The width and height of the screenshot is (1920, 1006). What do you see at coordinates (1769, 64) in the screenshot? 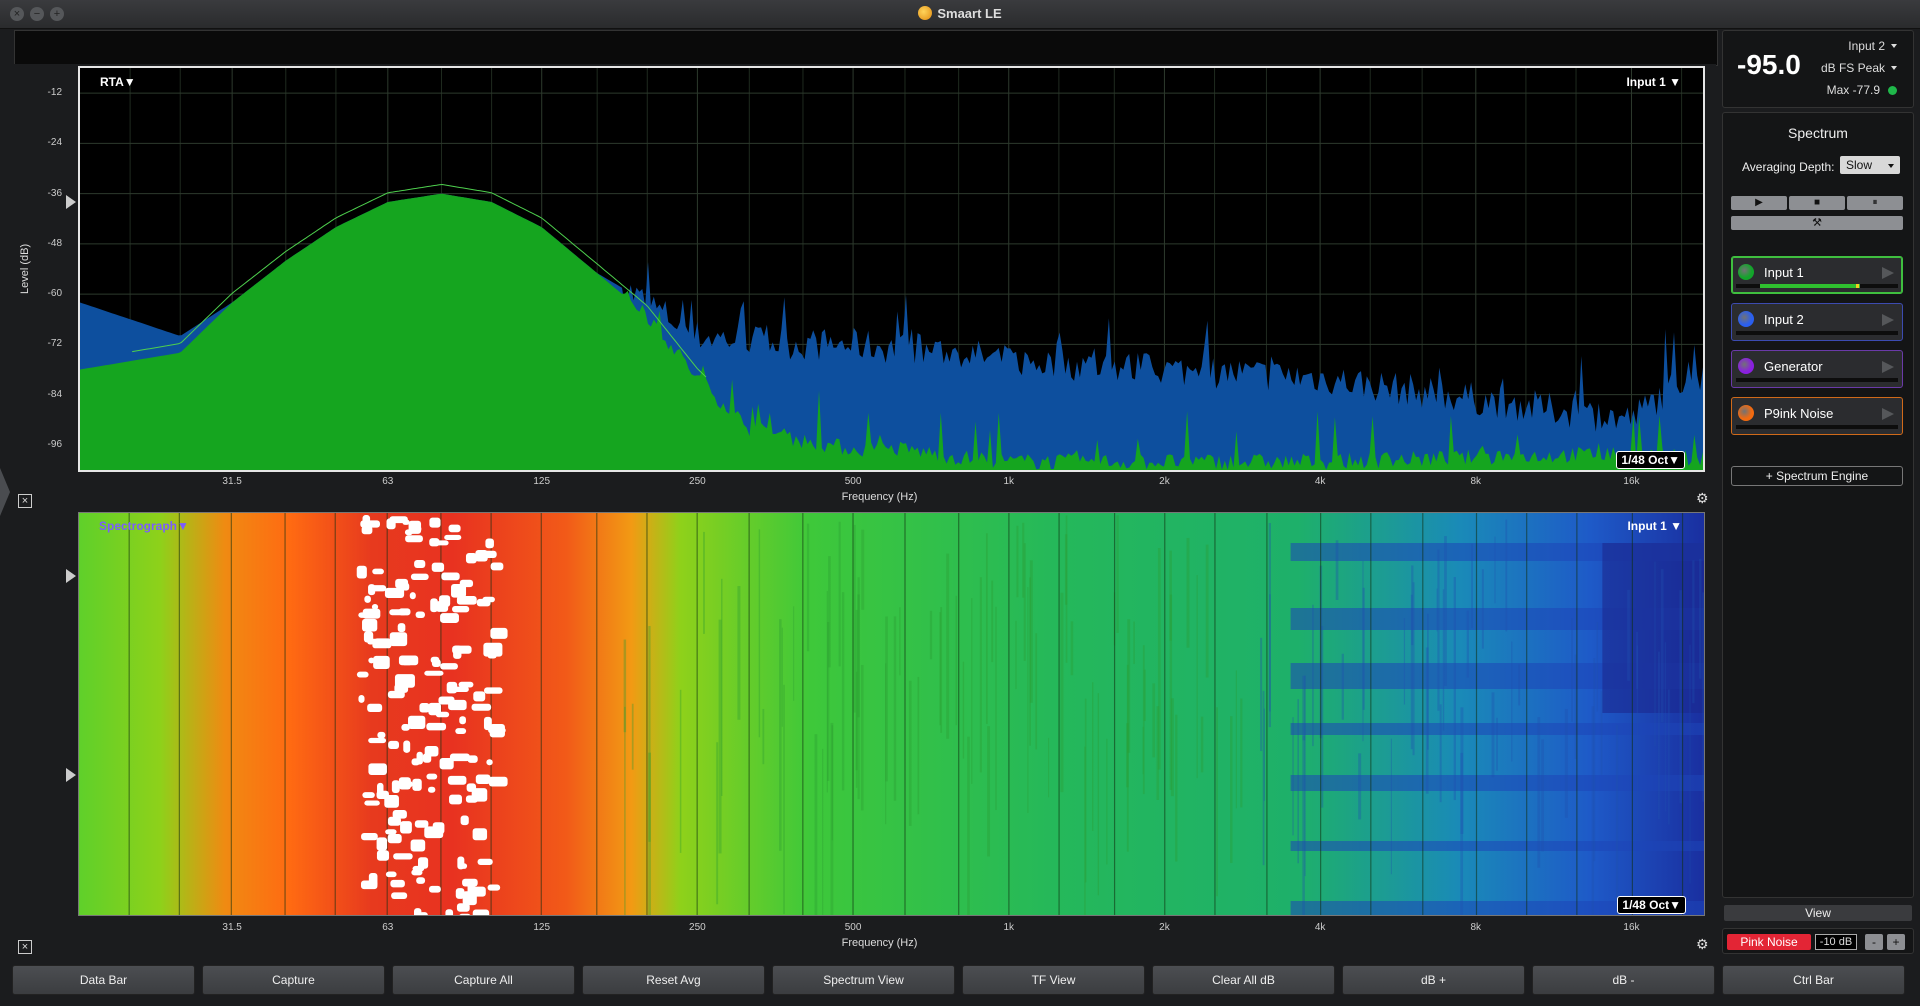
I see `meter-value: -95.0` at bounding box center [1769, 64].